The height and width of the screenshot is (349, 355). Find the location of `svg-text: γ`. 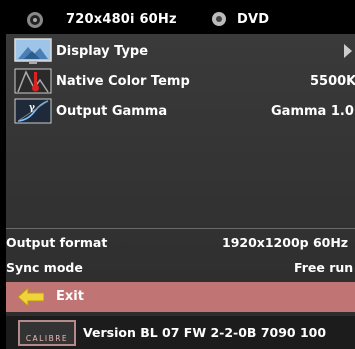

svg-text: γ is located at coordinates (32, 108).